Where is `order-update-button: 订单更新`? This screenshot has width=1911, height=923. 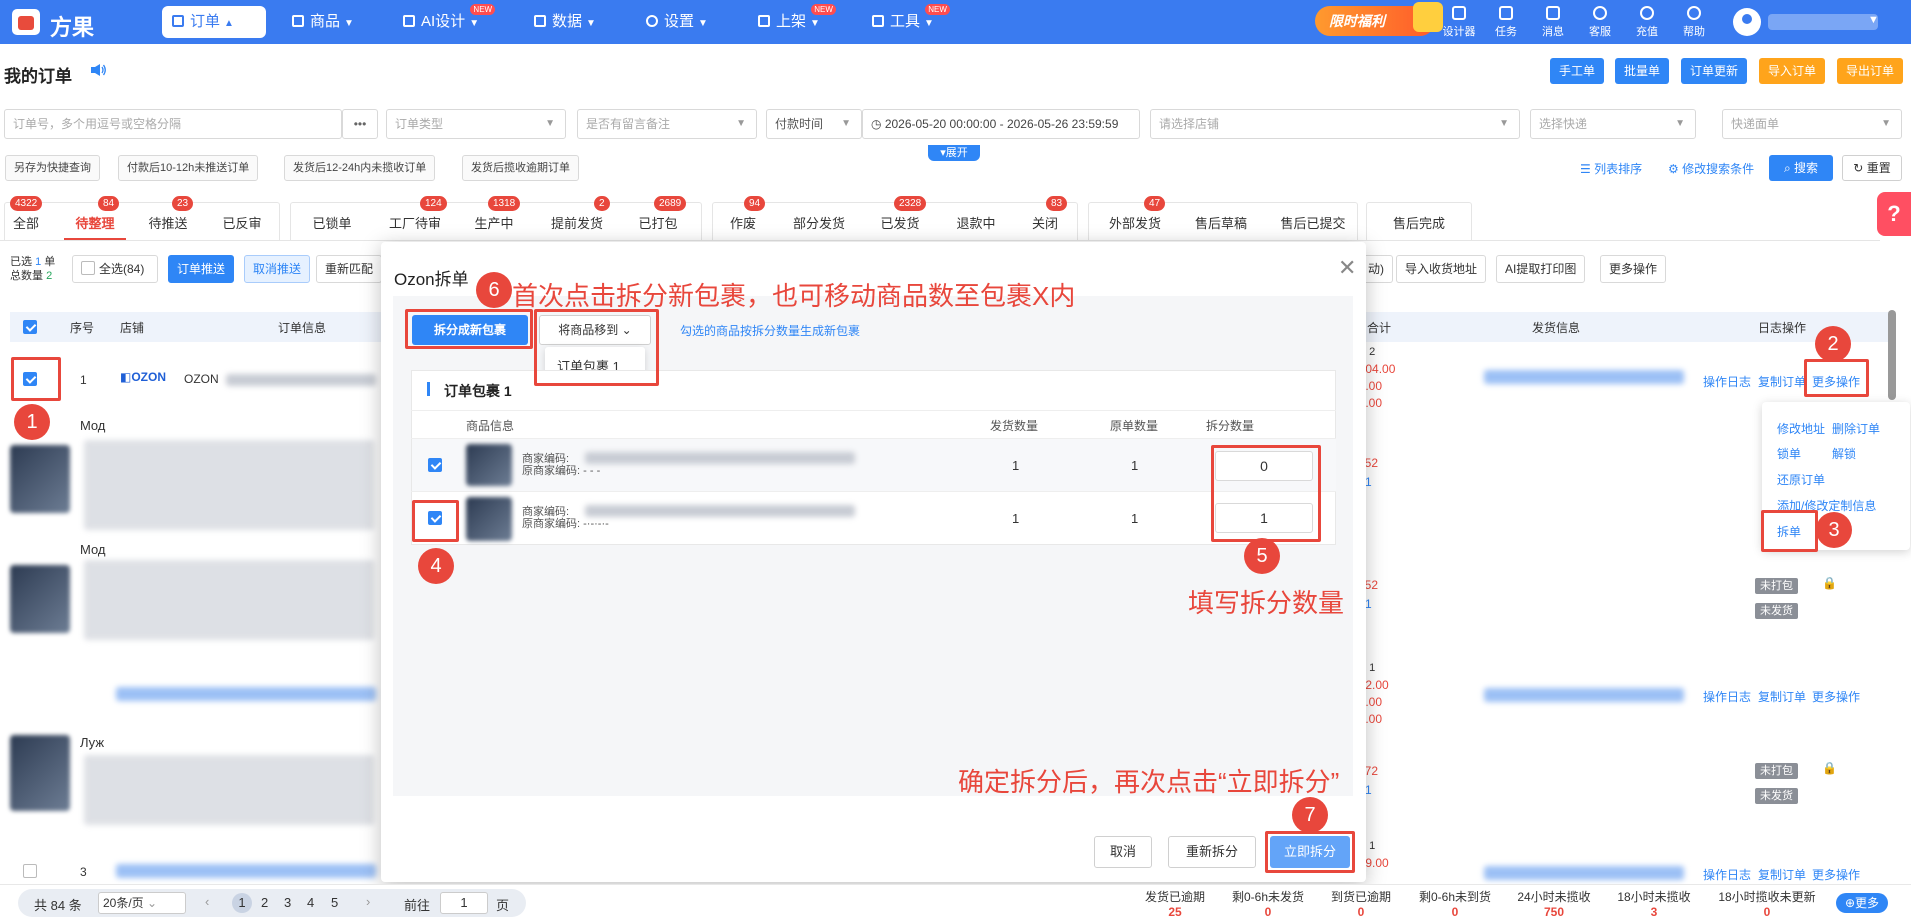 order-update-button: 订单更新 is located at coordinates (1714, 71).